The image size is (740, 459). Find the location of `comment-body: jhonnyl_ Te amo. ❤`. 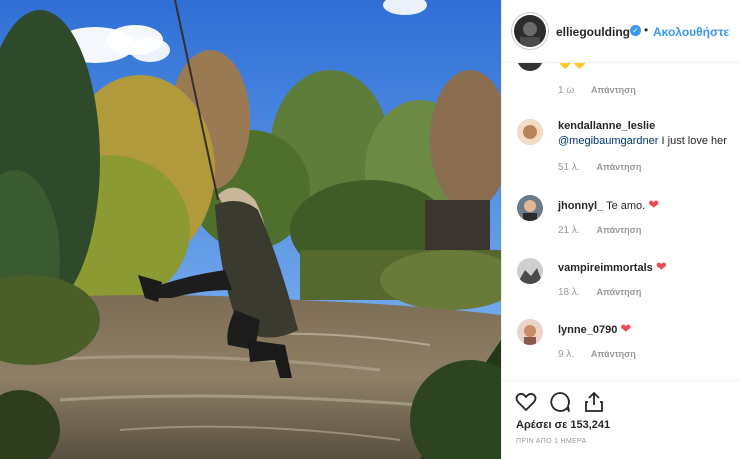

comment-body: jhonnyl_ Te amo. ❤ is located at coordinates (608, 205).